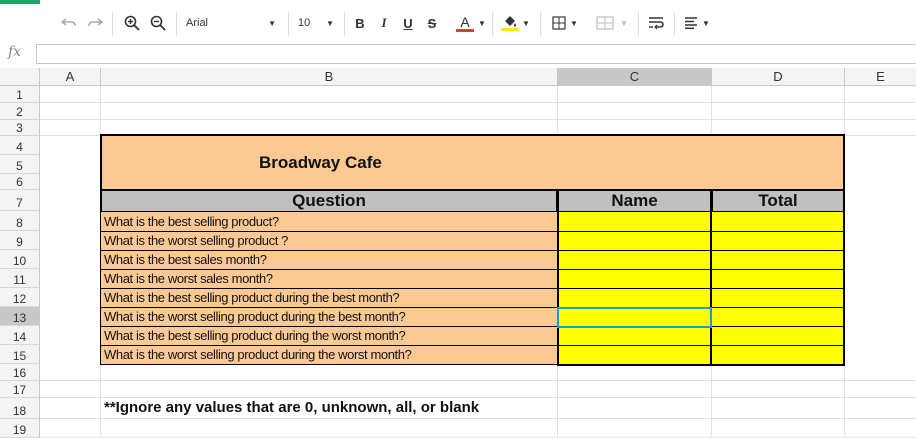 The height and width of the screenshot is (438, 916). Describe the element at coordinates (329, 279) in the screenshot. I see `question-cell: What is the worst sales month?` at that location.